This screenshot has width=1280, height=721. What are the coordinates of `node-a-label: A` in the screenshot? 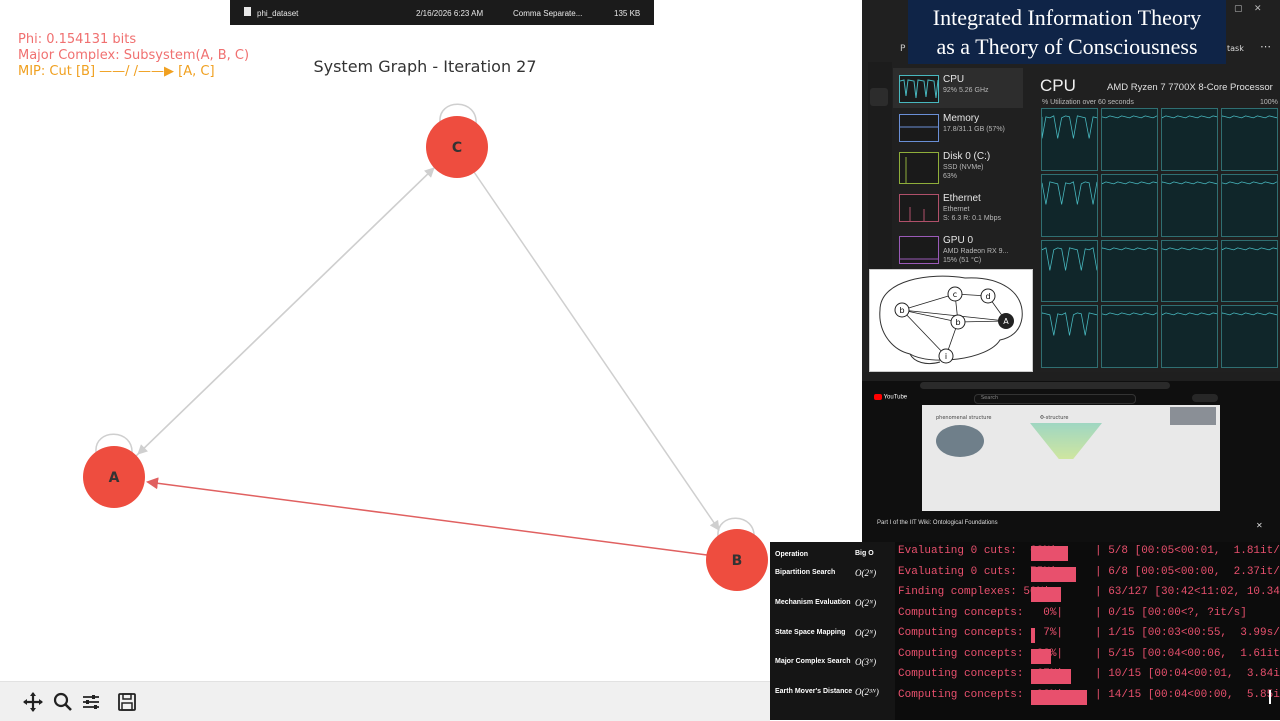 It's located at (114, 478).